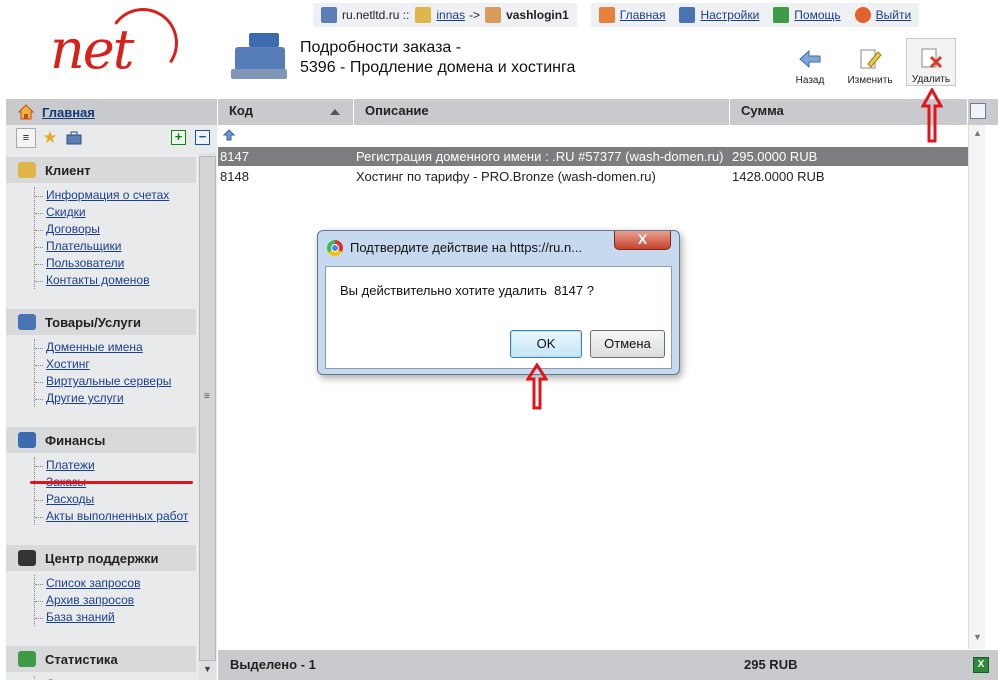 This screenshot has height=685, width=998. What do you see at coordinates (108, 381) in the screenshot?
I see `sidebar-link: Виртуальные серверы` at bounding box center [108, 381].